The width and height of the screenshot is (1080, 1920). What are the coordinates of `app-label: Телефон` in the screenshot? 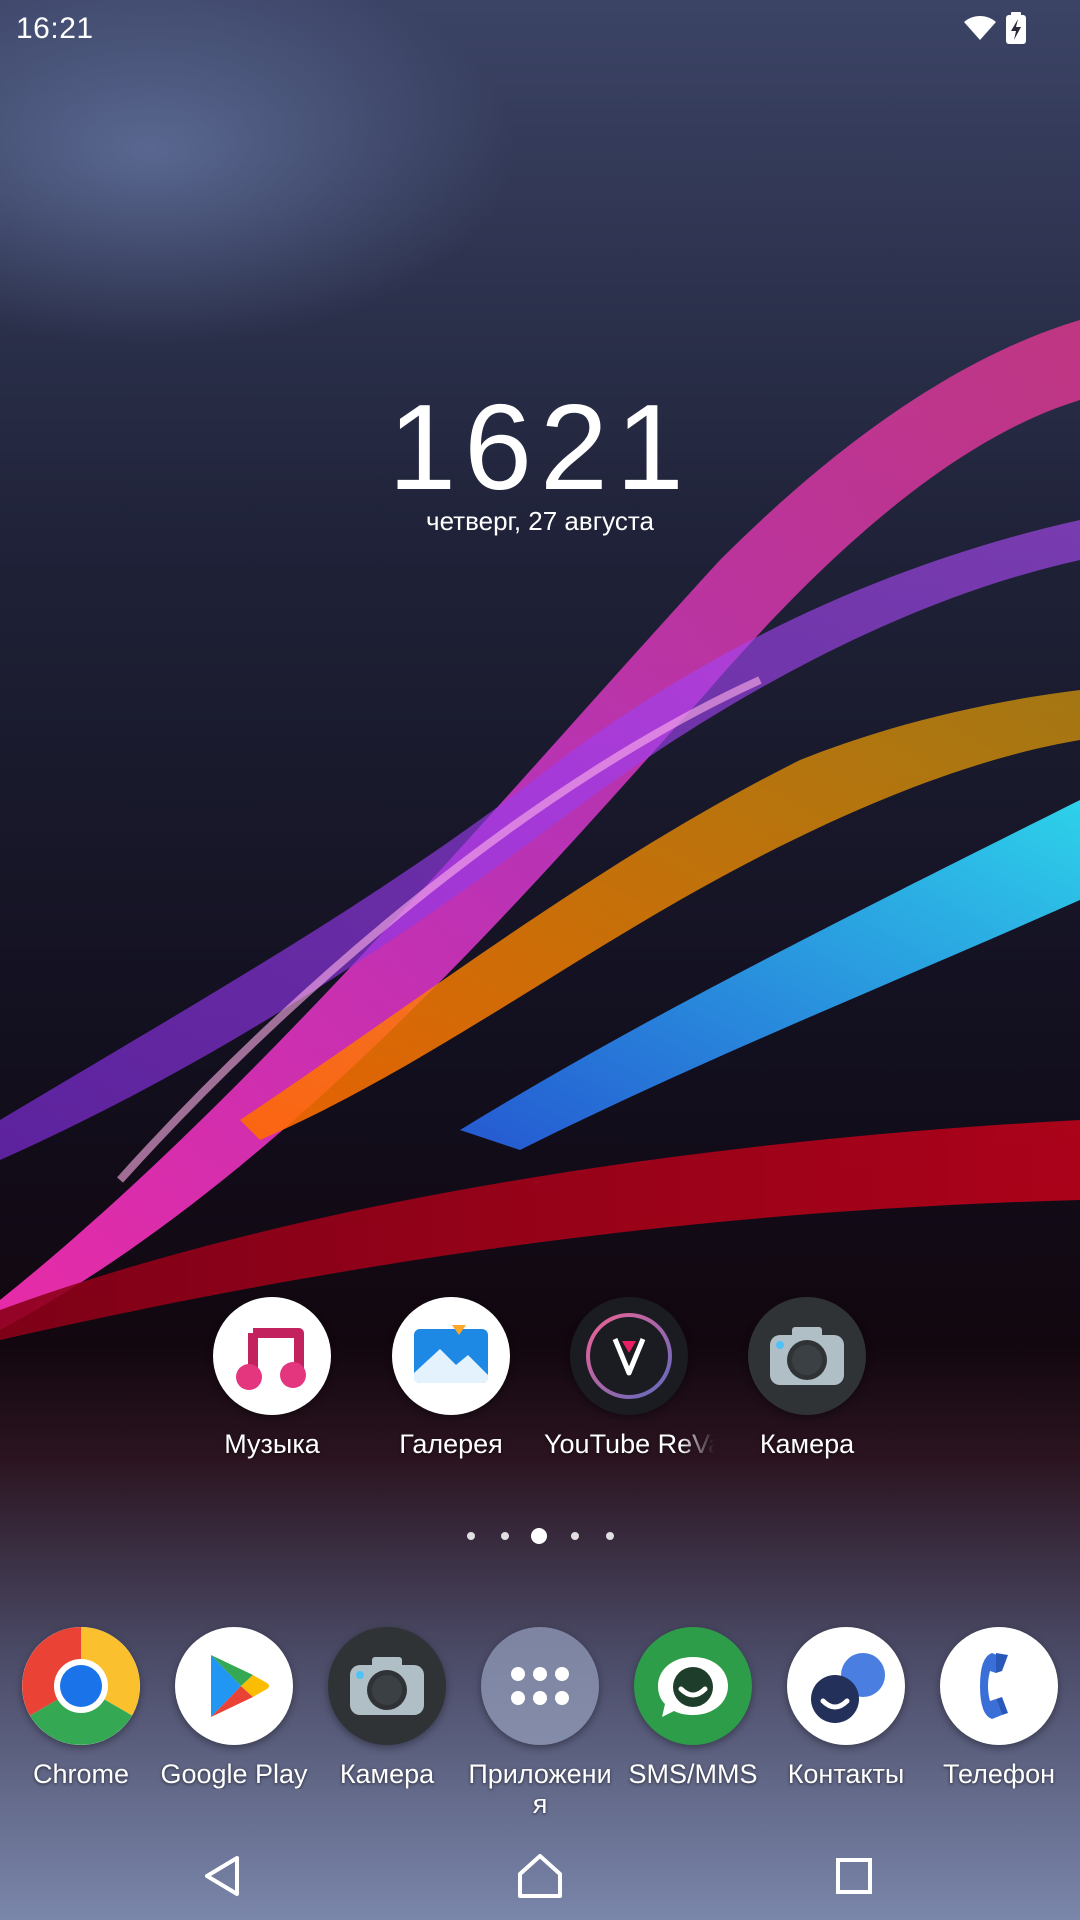 It's located at (998, 1774).